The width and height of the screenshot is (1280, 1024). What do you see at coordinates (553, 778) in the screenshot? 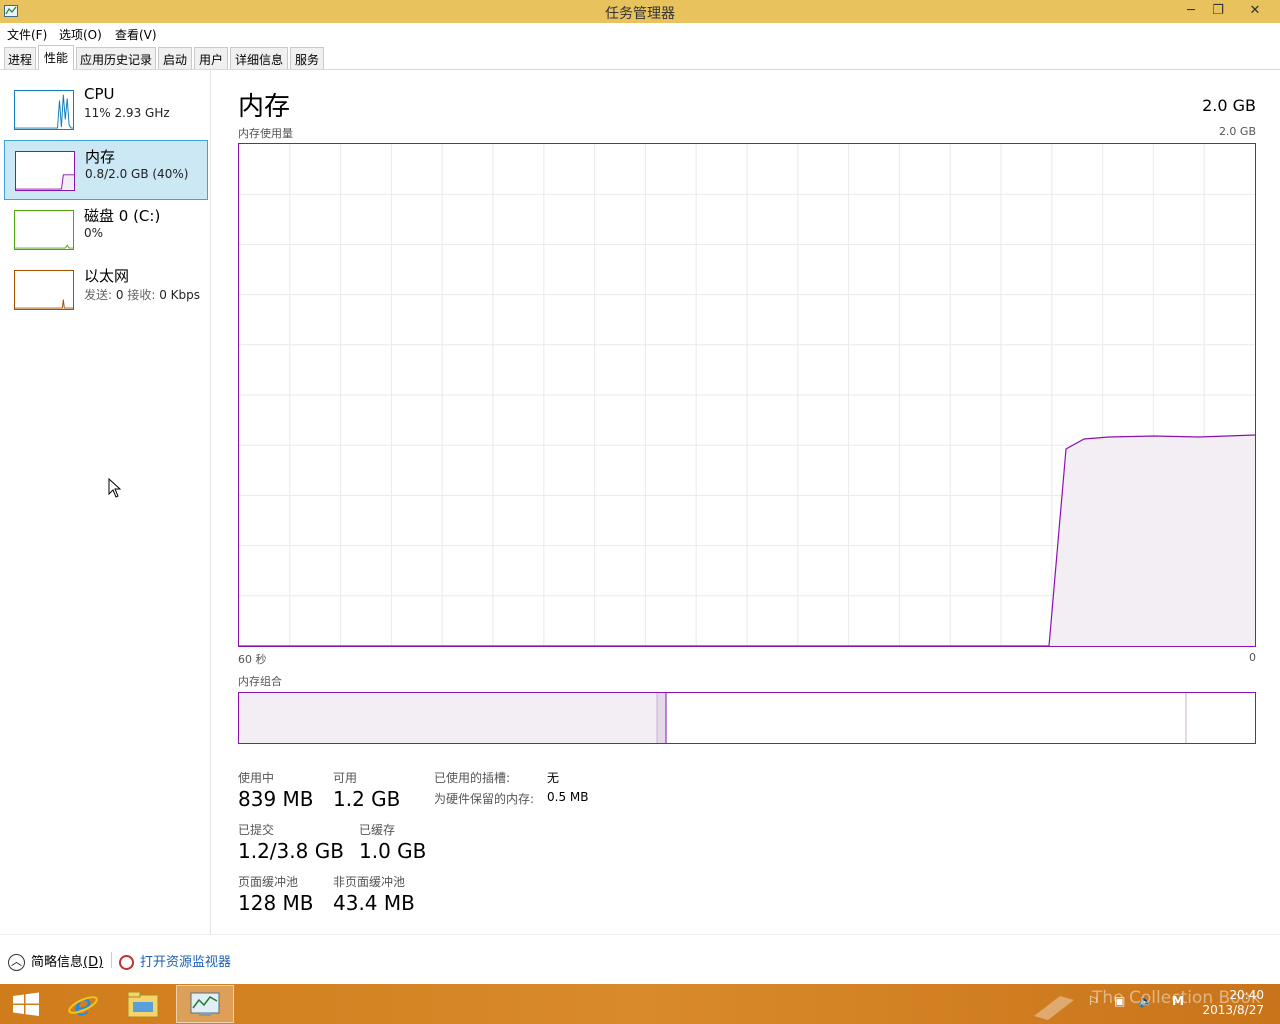
I see `slots-used-value: 无` at bounding box center [553, 778].